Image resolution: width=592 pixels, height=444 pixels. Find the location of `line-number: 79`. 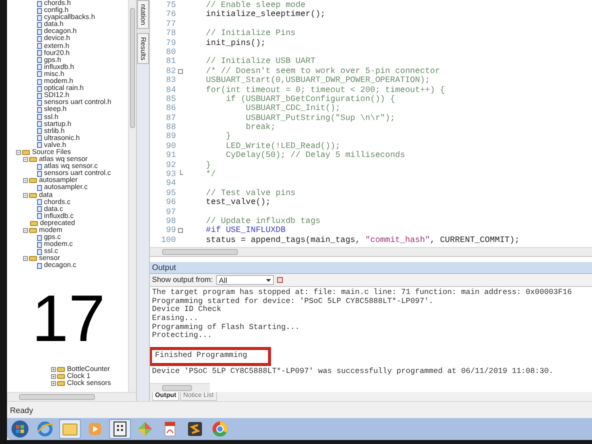

line-number: 79 is located at coordinates (170, 43).